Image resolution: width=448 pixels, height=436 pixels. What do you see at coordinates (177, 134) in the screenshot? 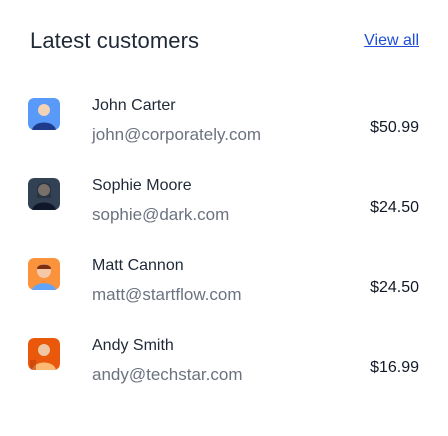
I see `customer-email: john@corporately.com` at bounding box center [177, 134].